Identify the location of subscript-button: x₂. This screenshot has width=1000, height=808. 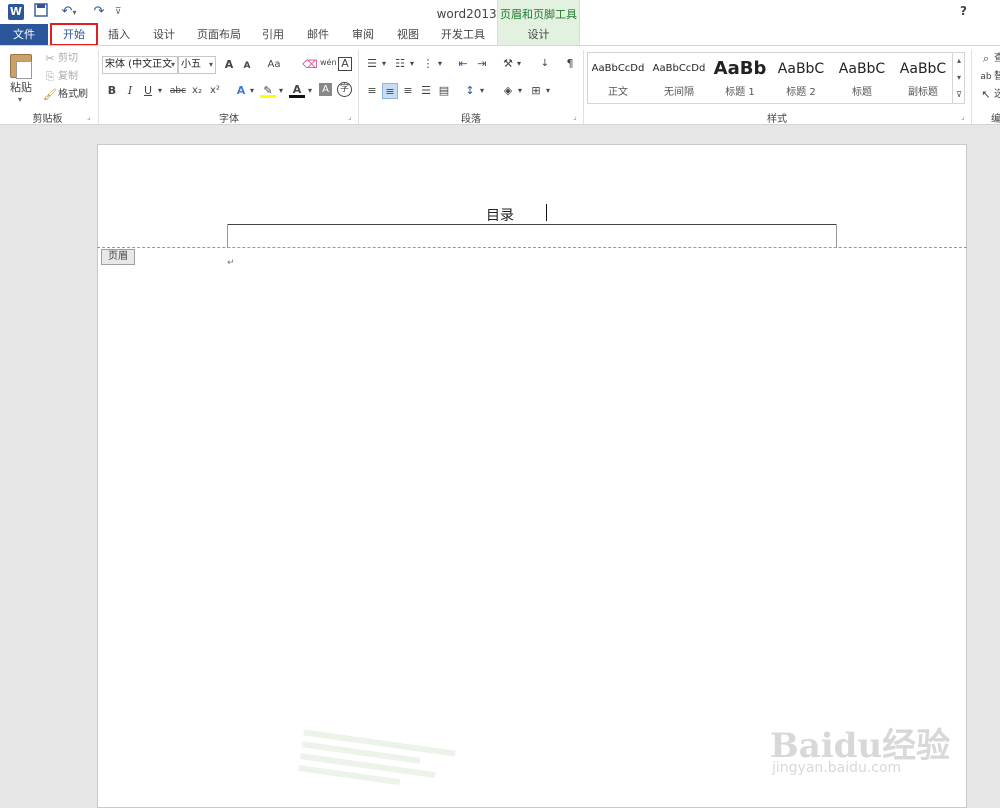
(197, 91).